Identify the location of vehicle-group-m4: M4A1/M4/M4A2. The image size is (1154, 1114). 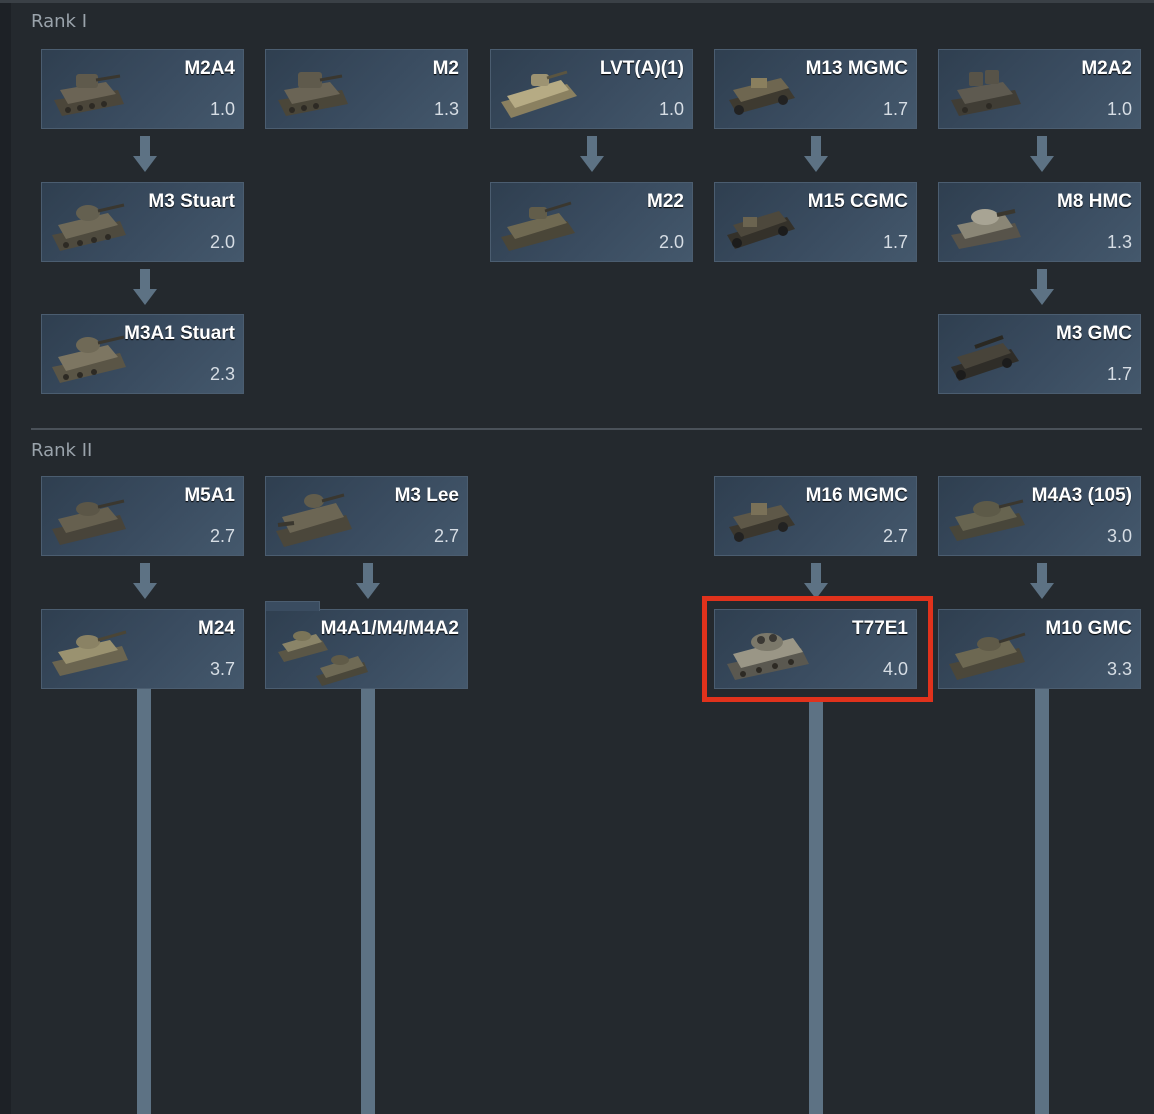
(366, 645).